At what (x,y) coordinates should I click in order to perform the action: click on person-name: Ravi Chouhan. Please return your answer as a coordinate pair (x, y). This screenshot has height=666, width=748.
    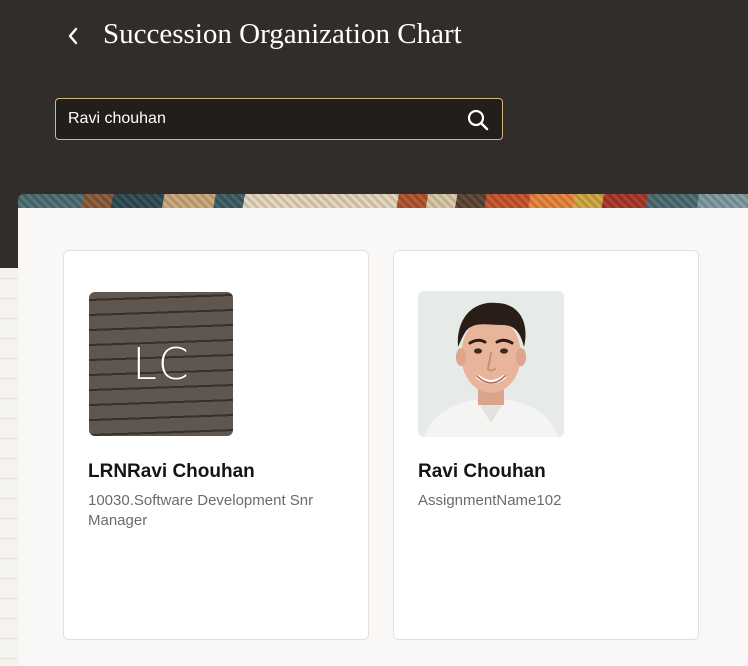
    Looking at the image, I should click on (482, 471).